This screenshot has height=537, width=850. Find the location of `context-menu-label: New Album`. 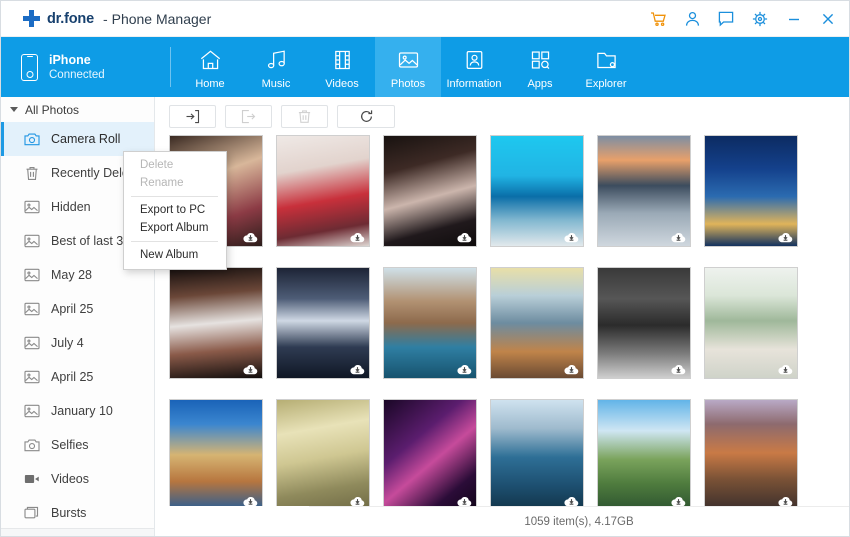

context-menu-label: New Album is located at coordinates (169, 255).